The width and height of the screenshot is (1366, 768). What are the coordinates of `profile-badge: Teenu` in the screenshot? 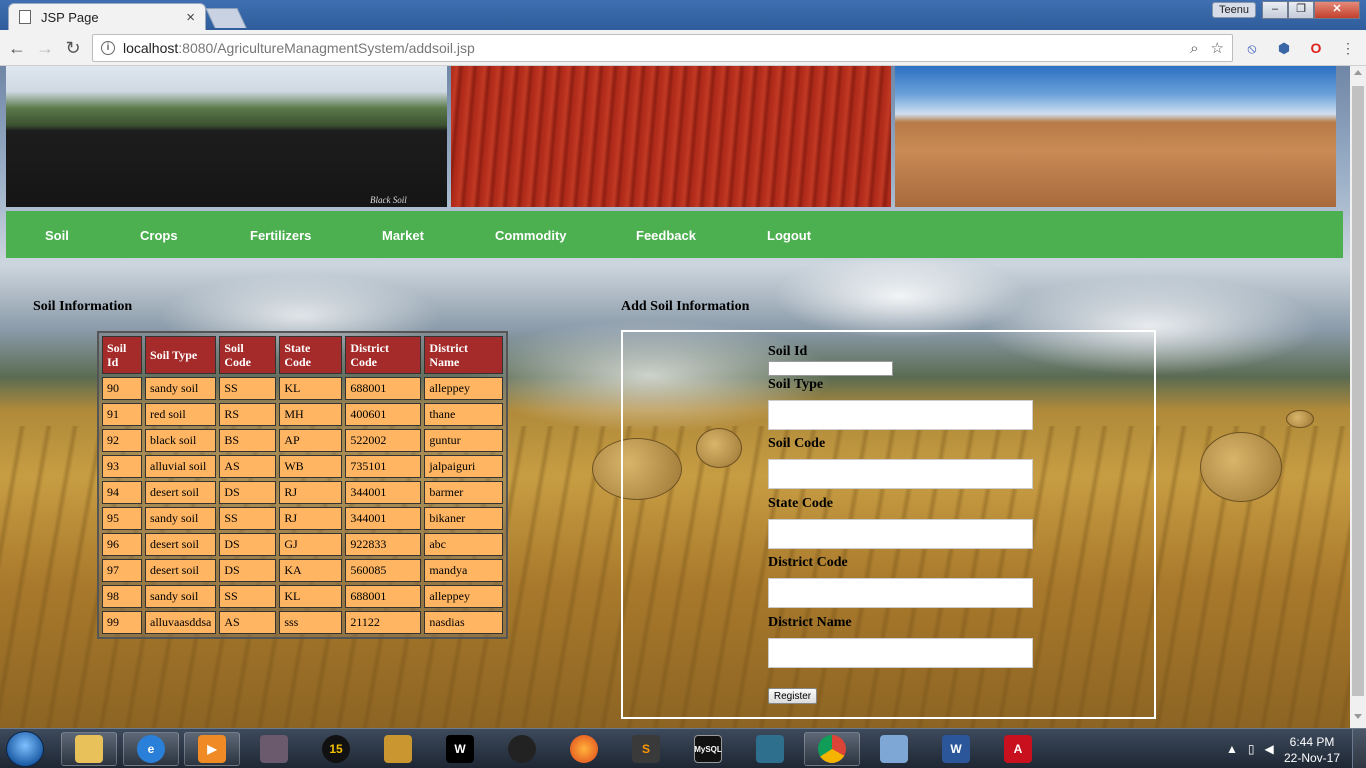 It's located at (1234, 10).